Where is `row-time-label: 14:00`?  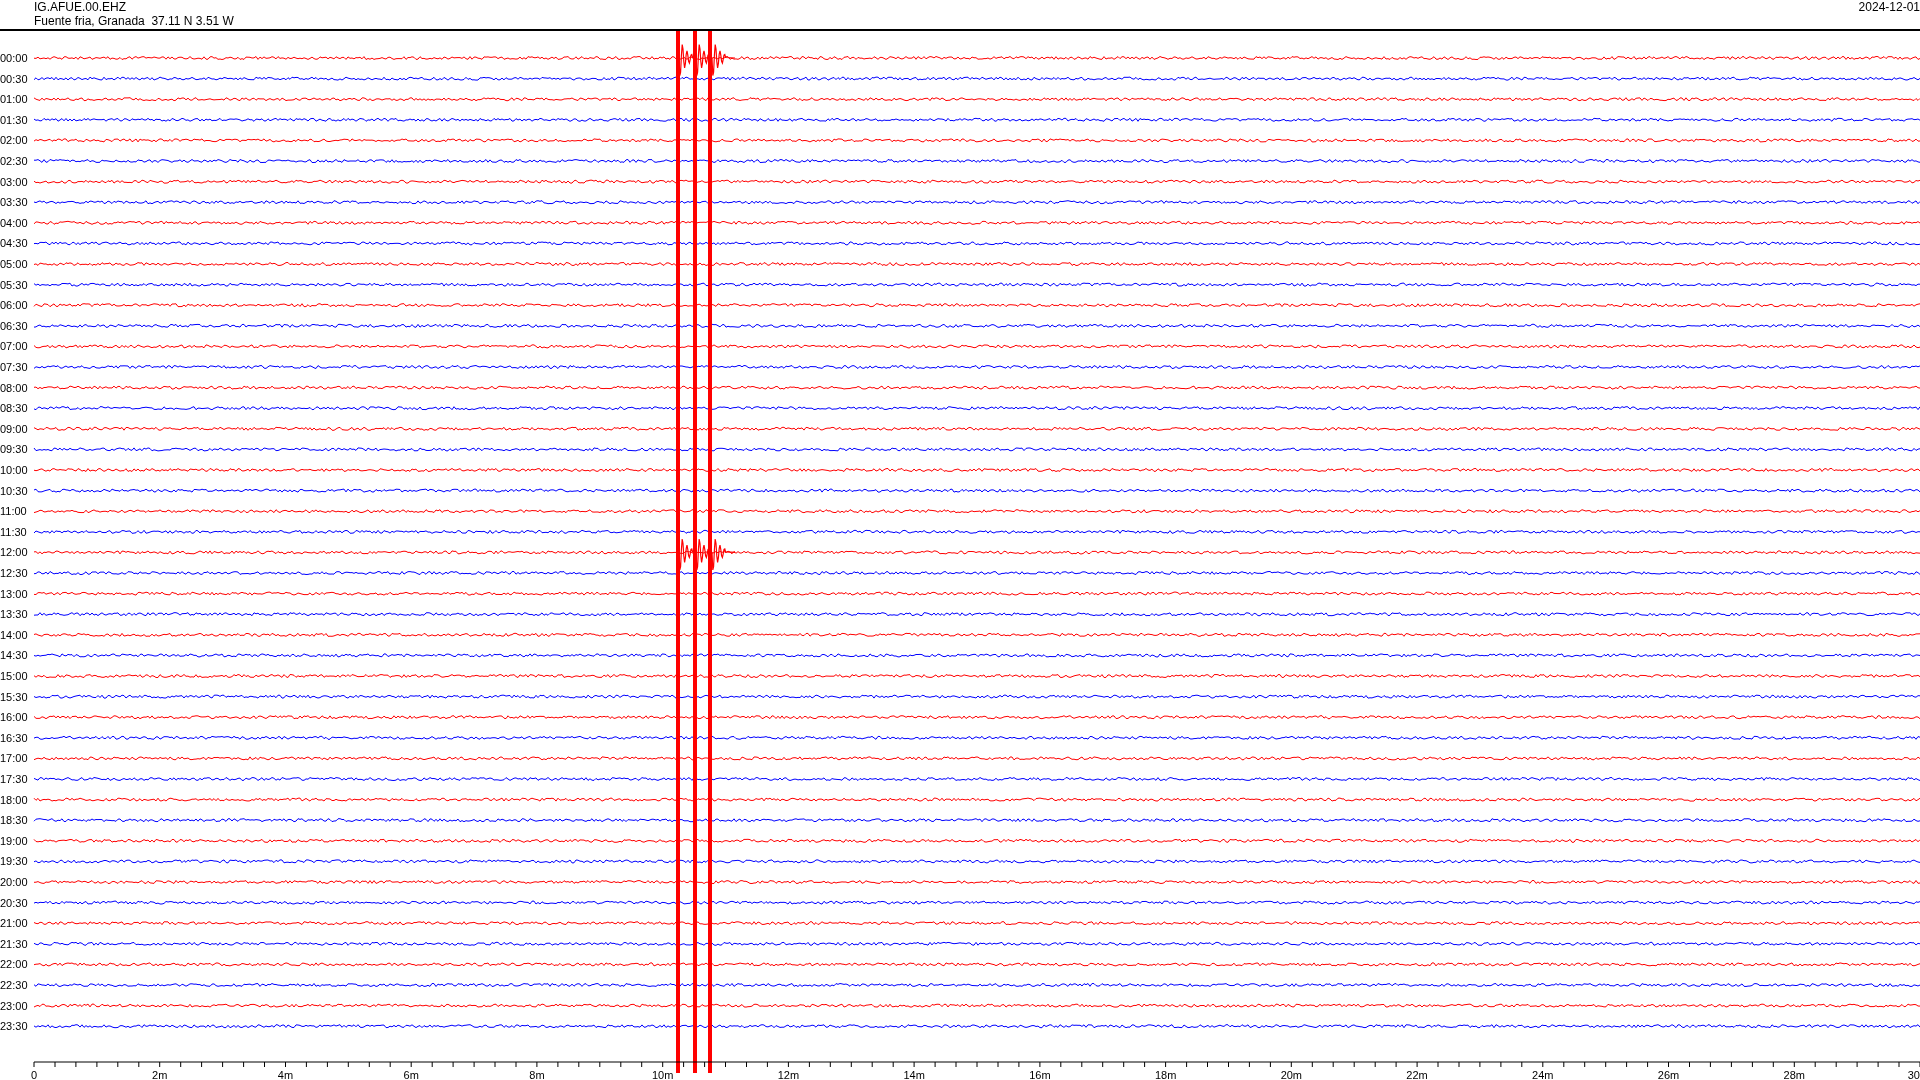
row-time-label: 14:00 is located at coordinates (14, 634).